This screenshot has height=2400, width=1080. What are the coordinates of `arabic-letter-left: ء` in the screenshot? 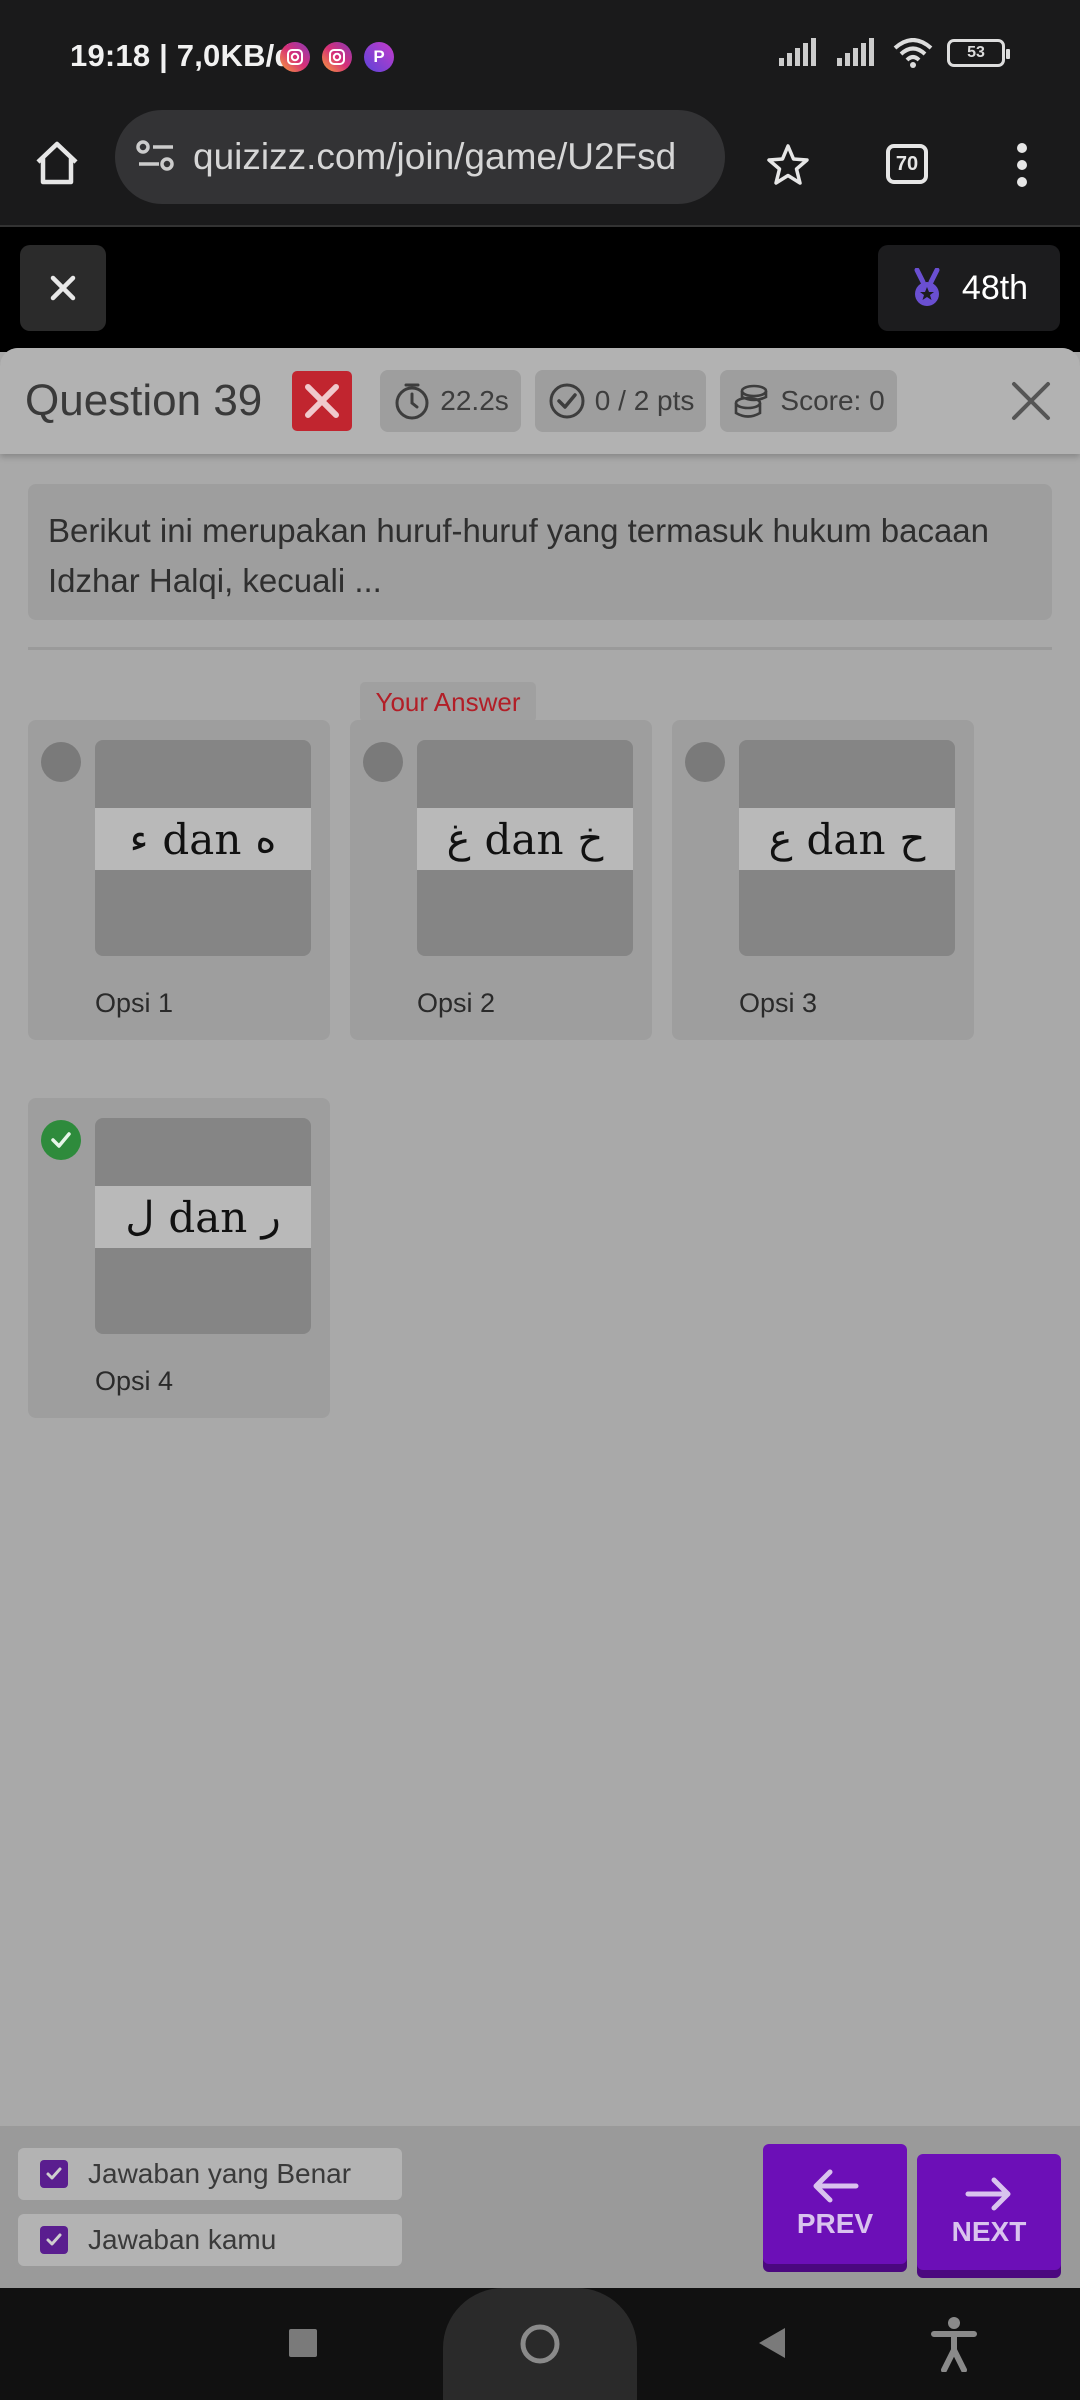 It's located at (139, 839).